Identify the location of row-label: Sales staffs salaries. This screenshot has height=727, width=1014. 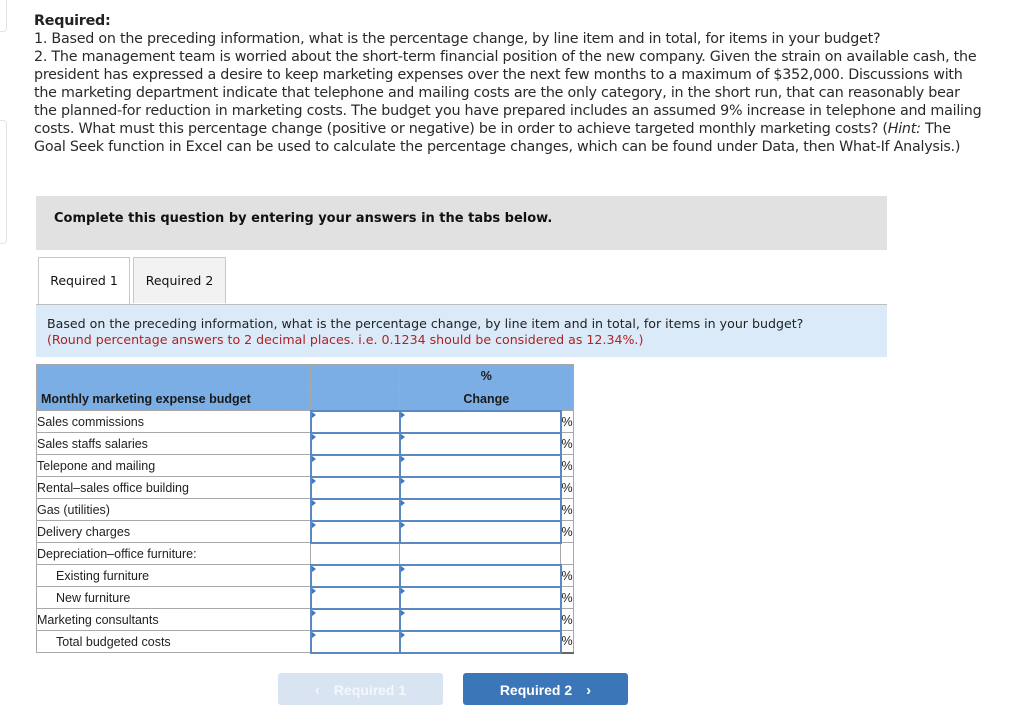
(173, 443).